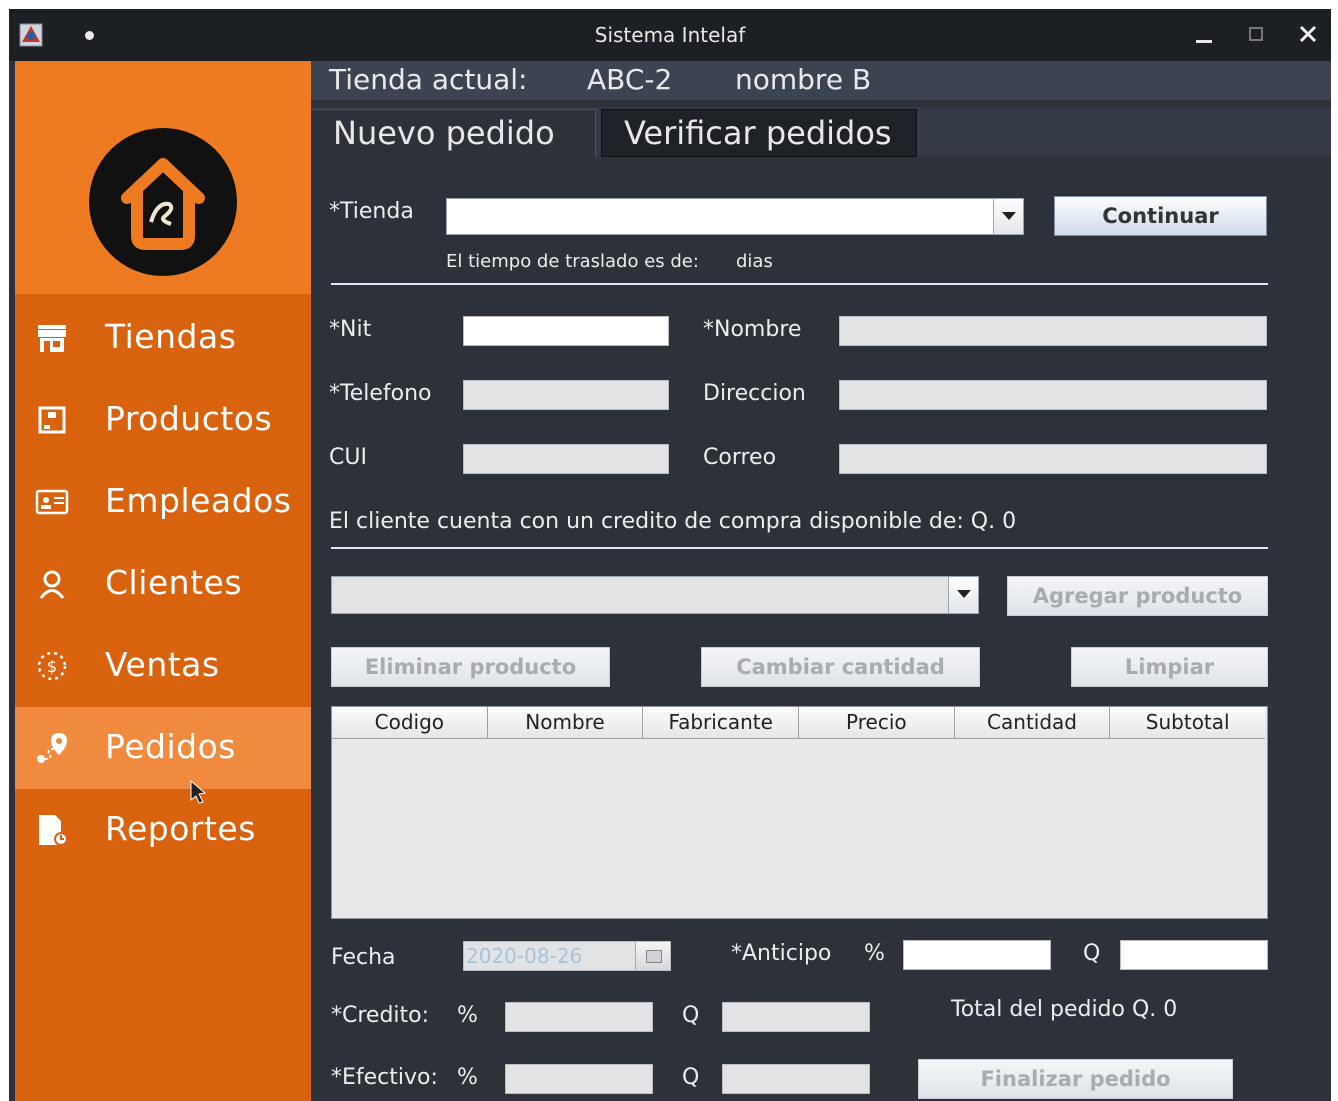  I want to click on tab-bar: Nuevo pedido Verificar pedidos, so click(821, 132).